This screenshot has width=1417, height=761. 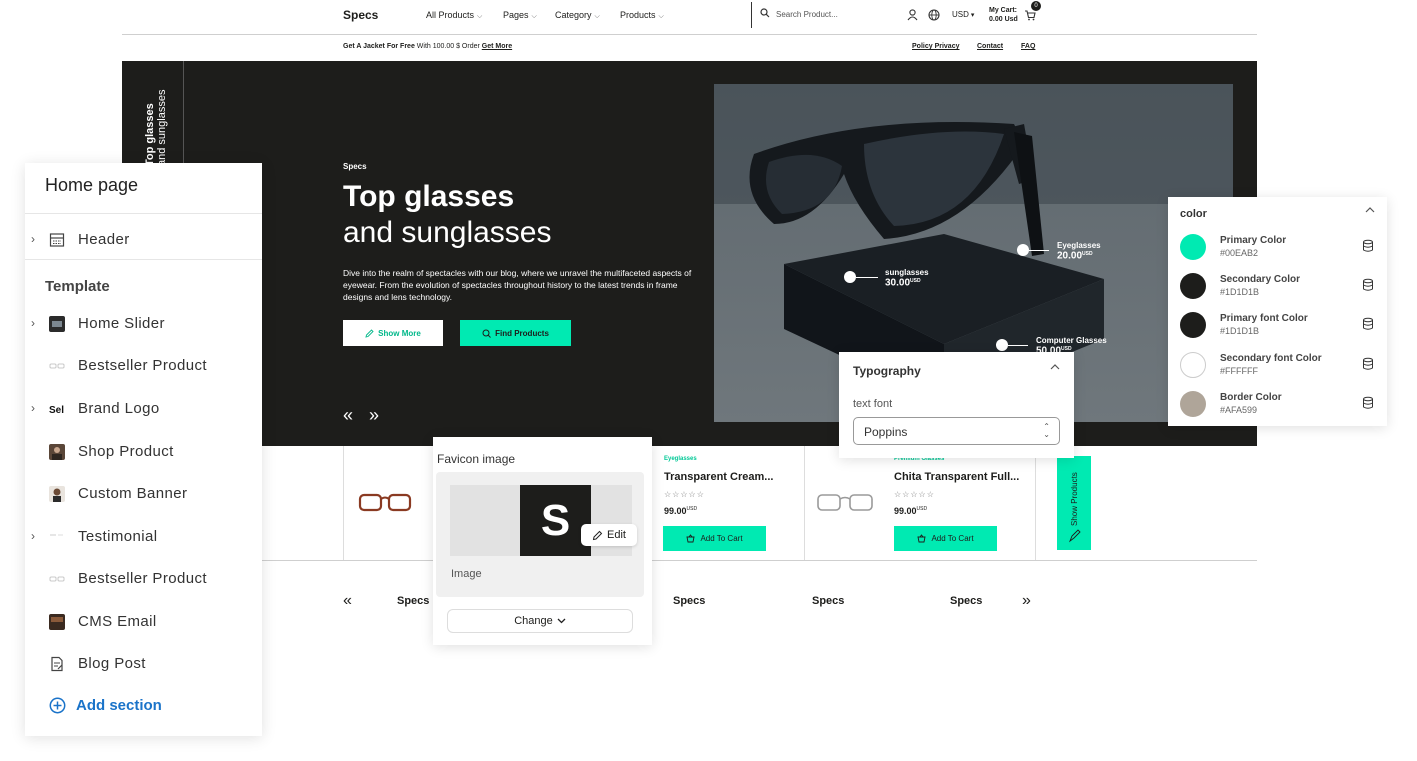 What do you see at coordinates (56, 535) in the screenshot?
I see `testimonial-thumbnail-icon` at bounding box center [56, 535].